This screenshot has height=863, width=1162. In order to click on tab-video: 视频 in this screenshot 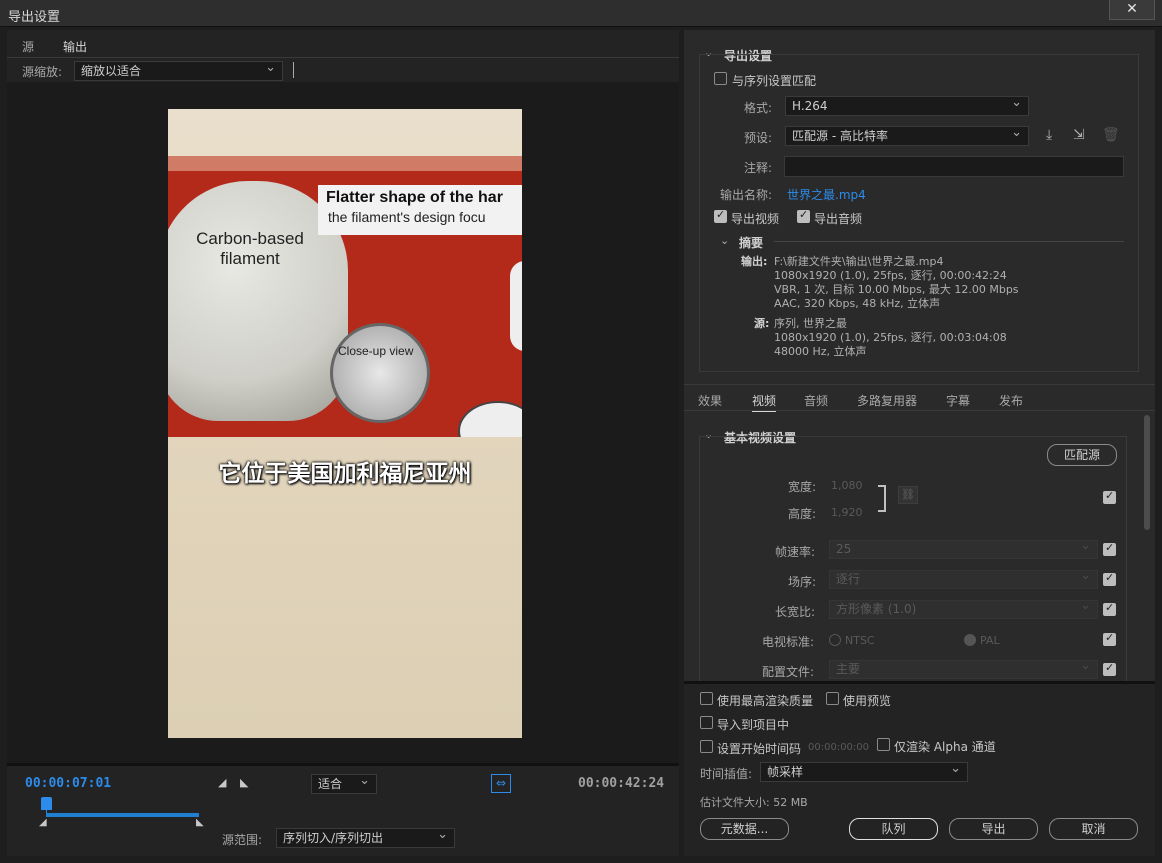, I will do `click(764, 402)`.